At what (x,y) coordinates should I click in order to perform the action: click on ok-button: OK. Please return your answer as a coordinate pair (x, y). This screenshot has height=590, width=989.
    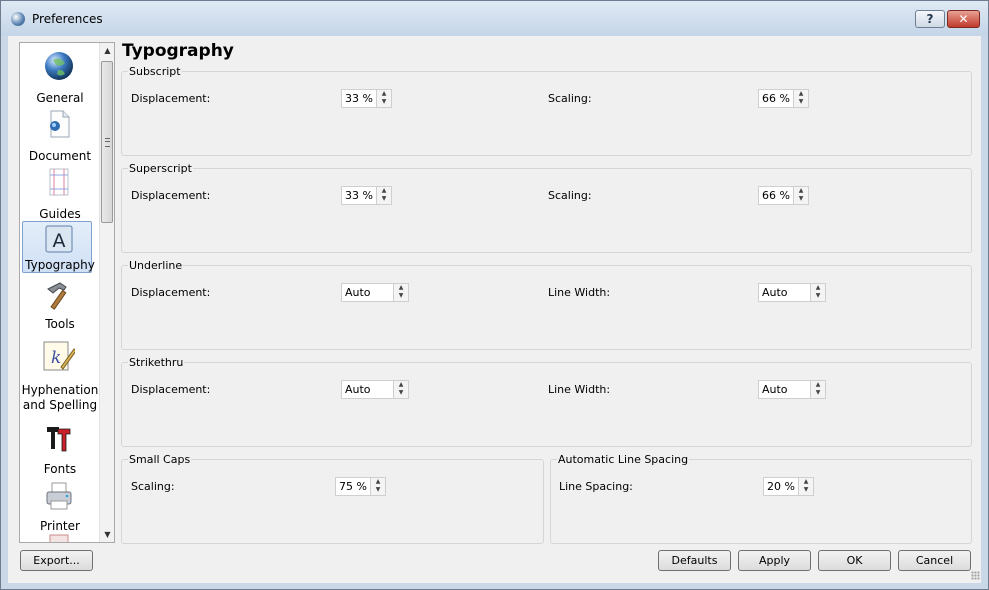
    Looking at the image, I should click on (854, 560).